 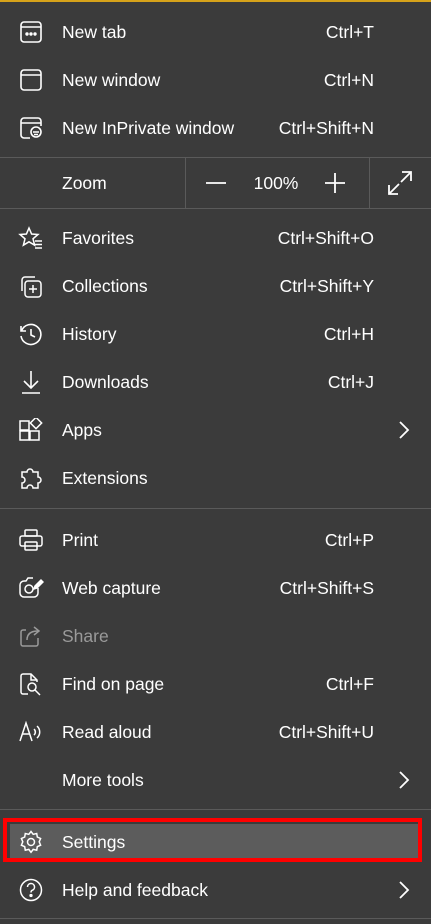 What do you see at coordinates (215, 780) in the screenshot?
I see `menu-item-more-tools: More tools` at bounding box center [215, 780].